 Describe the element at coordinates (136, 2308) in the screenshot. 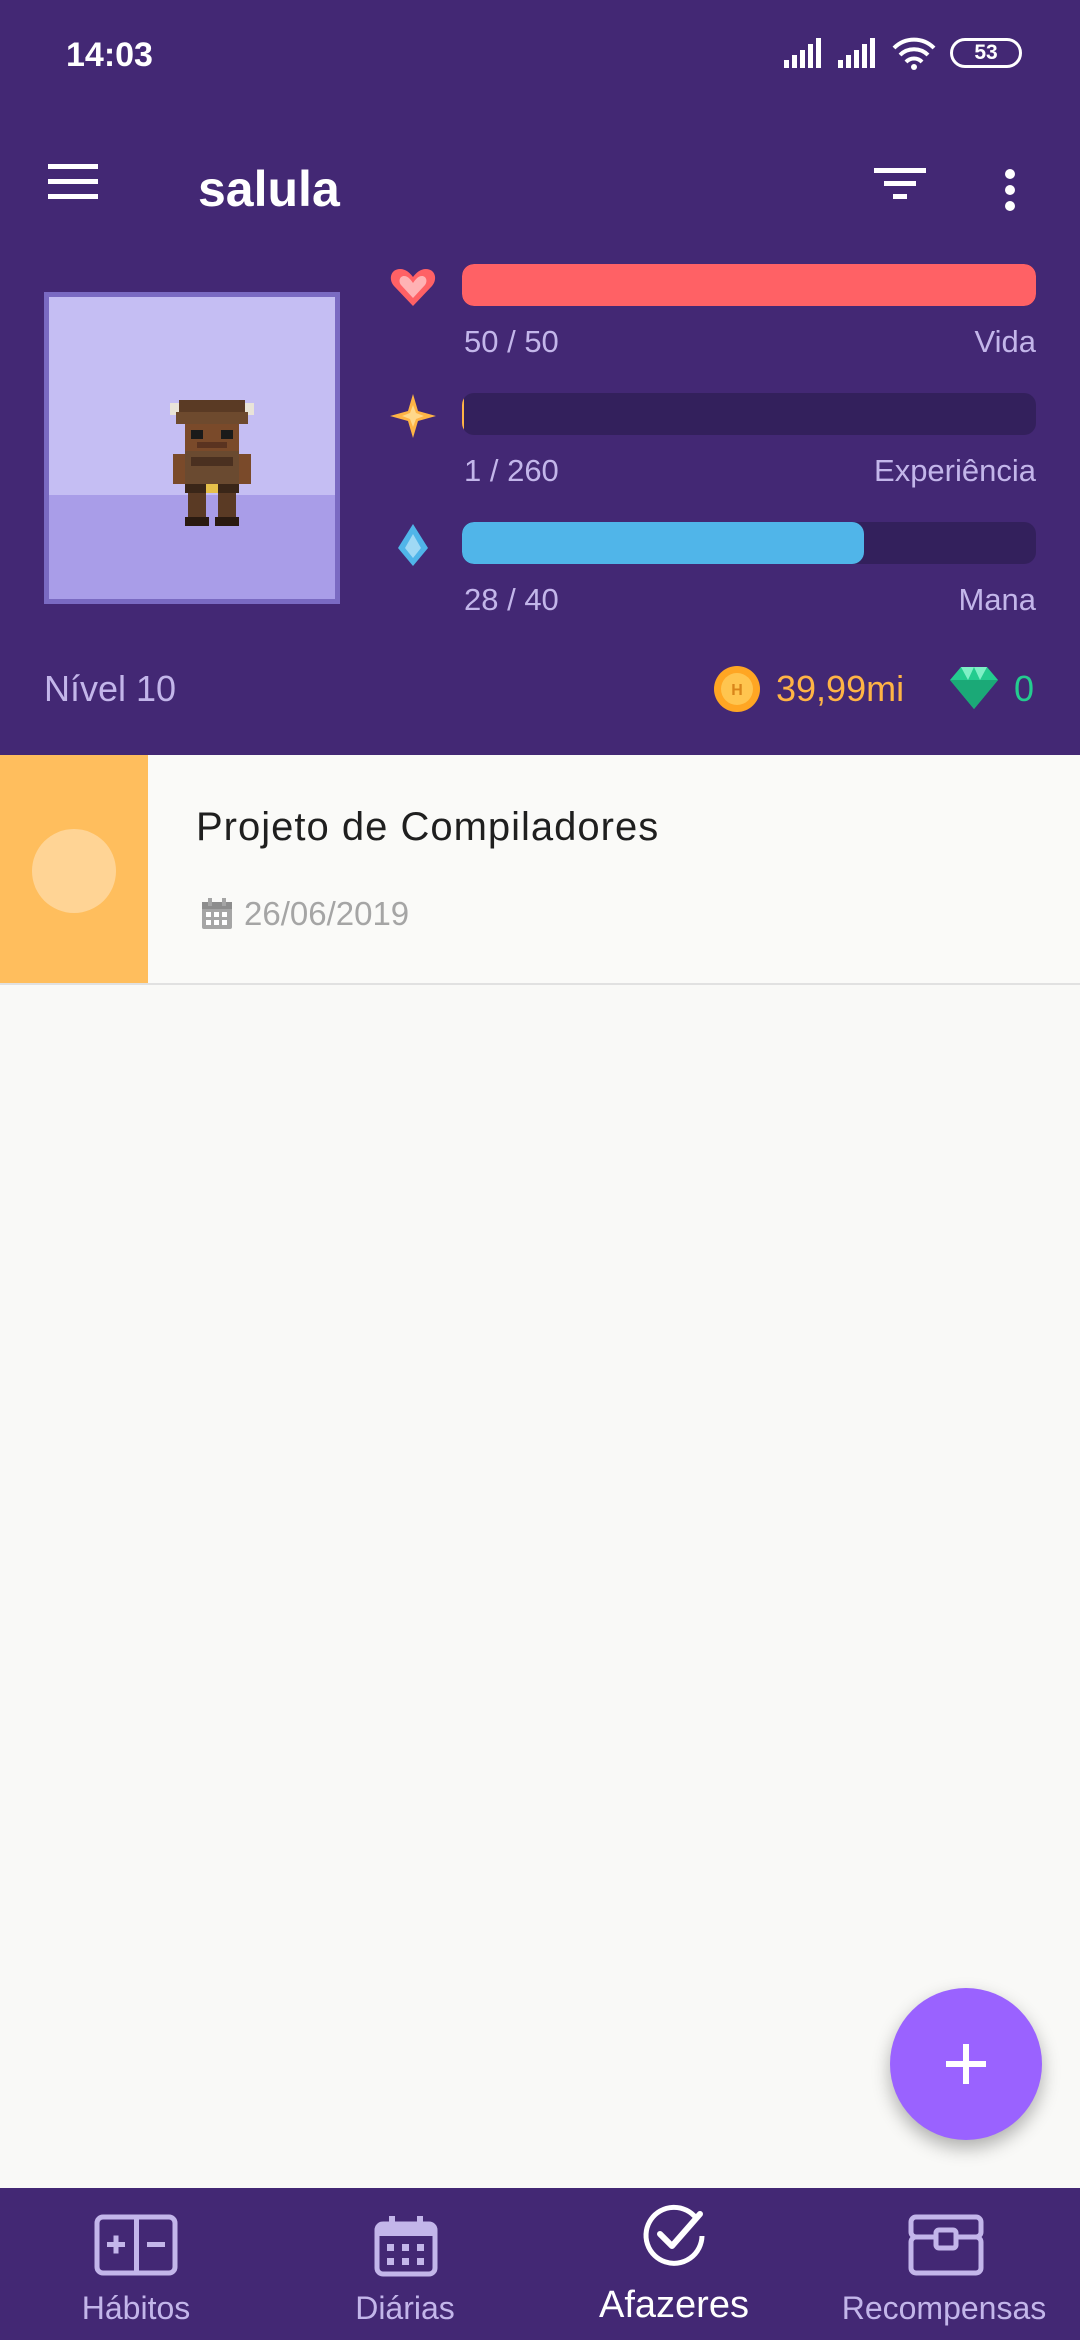

I see `nav-habits-label: Hábitos` at that location.